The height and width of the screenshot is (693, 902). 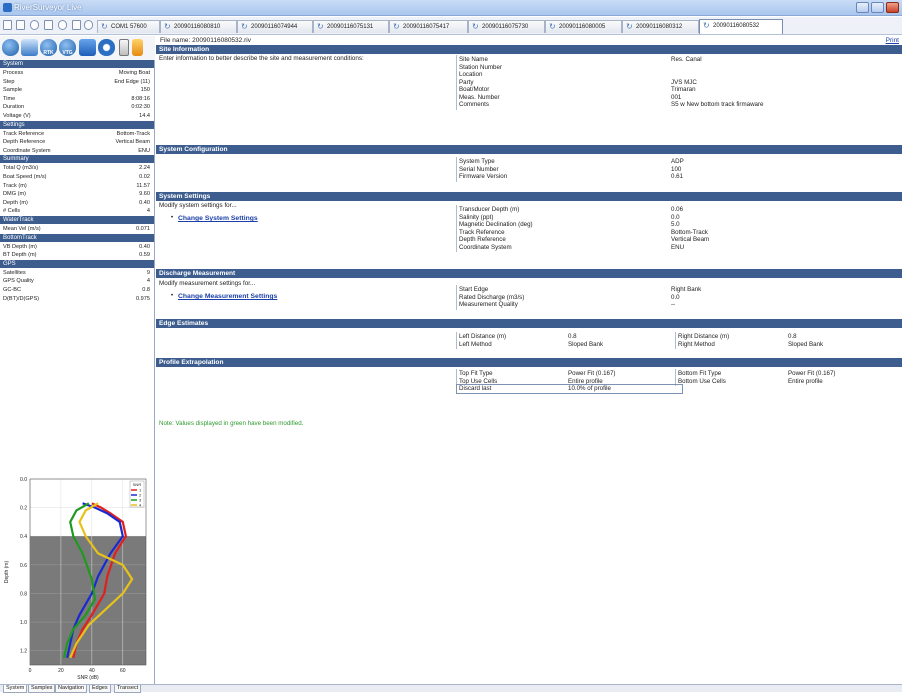 I want to click on system-row-value: End Edge (11), so click(x=132, y=81).